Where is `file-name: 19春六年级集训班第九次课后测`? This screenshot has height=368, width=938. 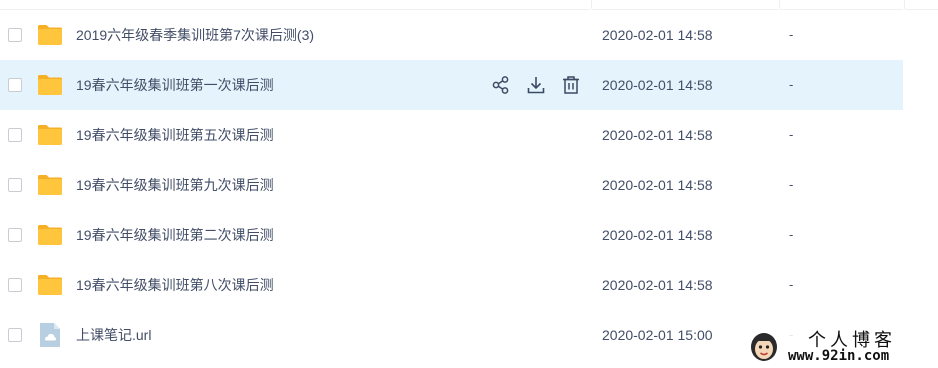
file-name: 19春六年级集训班第九次课后测 is located at coordinates (175, 185).